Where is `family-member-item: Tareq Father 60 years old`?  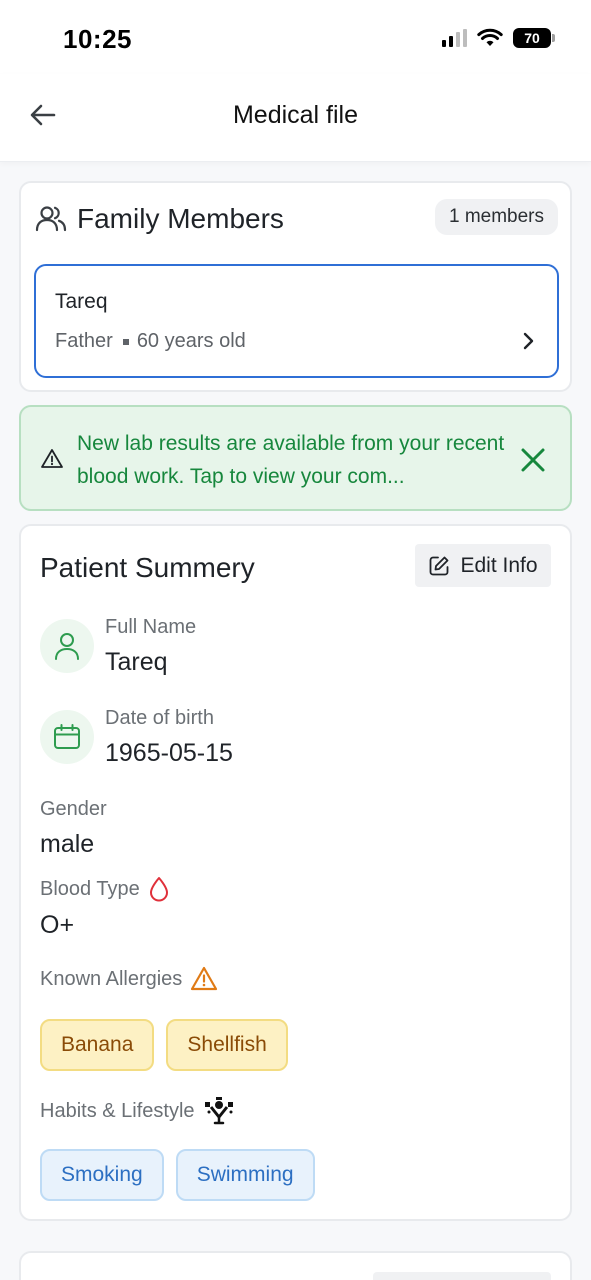
family-member-item: Tareq Father 60 years old is located at coordinates (296, 321).